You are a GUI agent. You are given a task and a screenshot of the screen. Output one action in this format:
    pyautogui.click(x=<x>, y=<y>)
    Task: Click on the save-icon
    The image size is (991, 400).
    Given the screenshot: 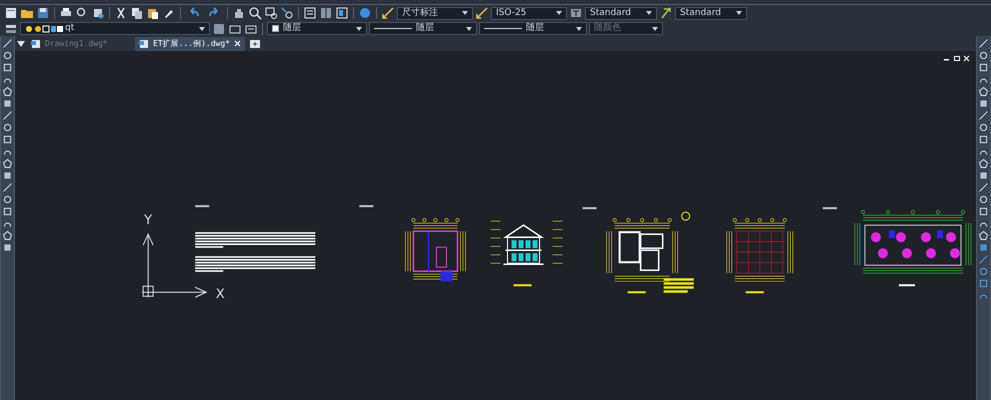 What is the action you would take?
    pyautogui.click(x=43, y=13)
    